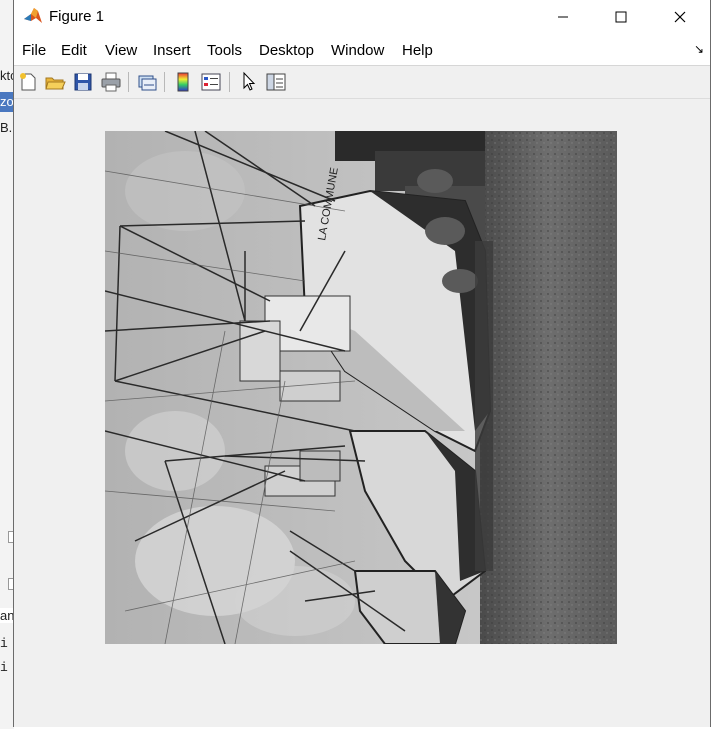 The image size is (713, 729). I want to click on minimize-button, so click(563, 16).